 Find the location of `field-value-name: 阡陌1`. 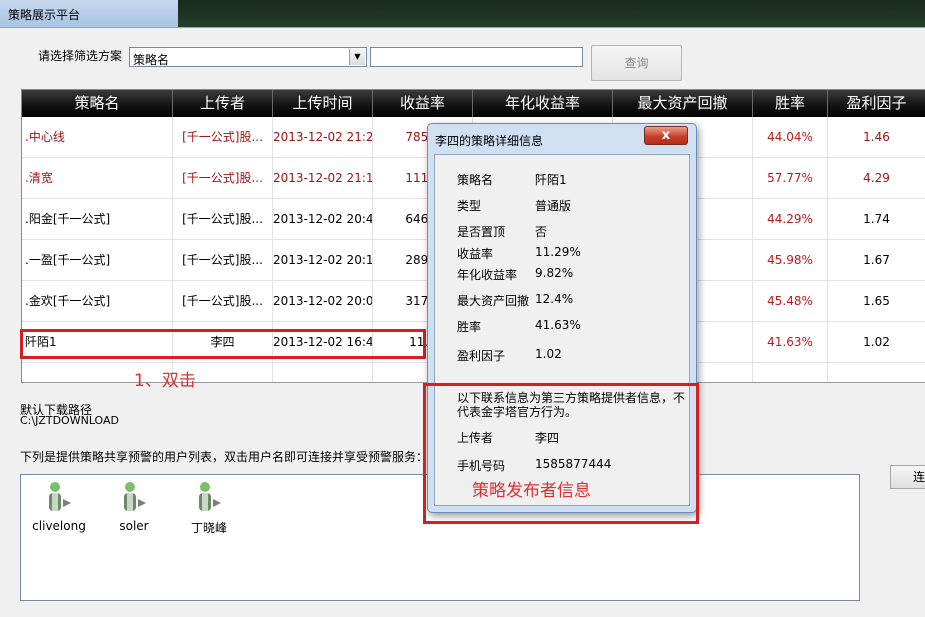

field-value-name: 阡陌1 is located at coordinates (551, 180).